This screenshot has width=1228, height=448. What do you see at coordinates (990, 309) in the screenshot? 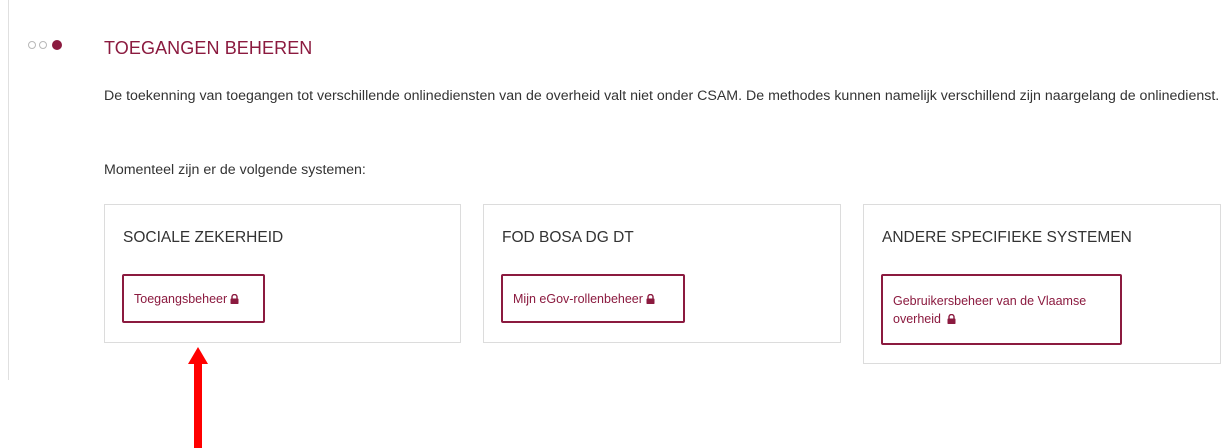
I see `button-label: Gebruikersbeheer van de Vlaamse overheid` at bounding box center [990, 309].